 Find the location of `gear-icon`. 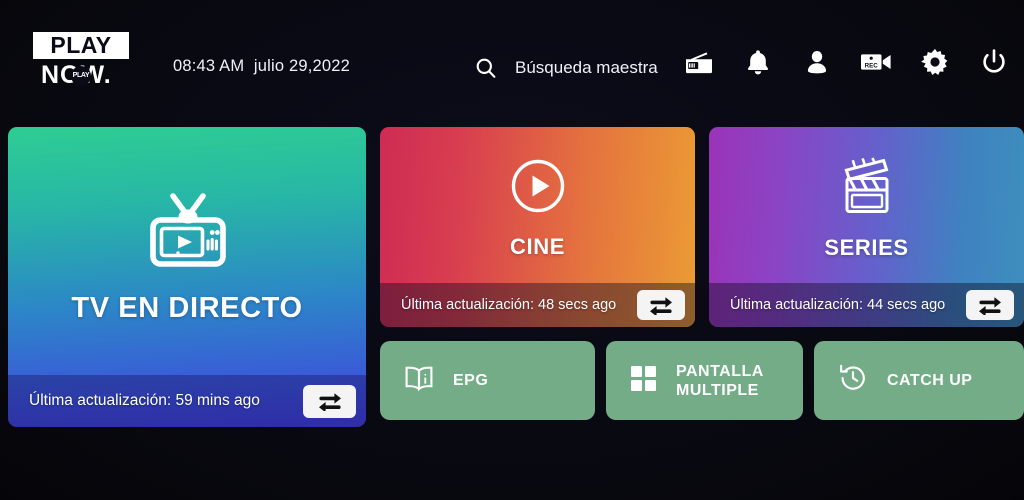

gear-icon is located at coordinates (935, 62).